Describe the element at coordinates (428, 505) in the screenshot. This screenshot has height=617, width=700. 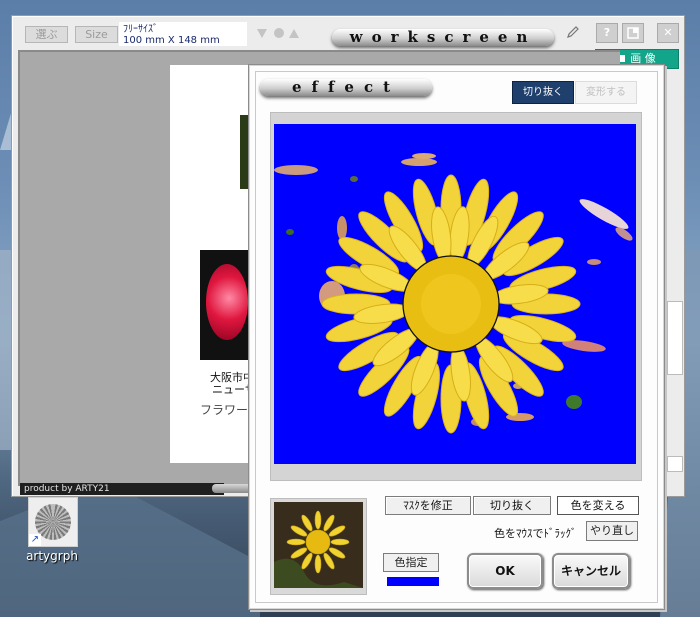
I see `fix-mask-button: ﾏｽｸを修正` at that location.